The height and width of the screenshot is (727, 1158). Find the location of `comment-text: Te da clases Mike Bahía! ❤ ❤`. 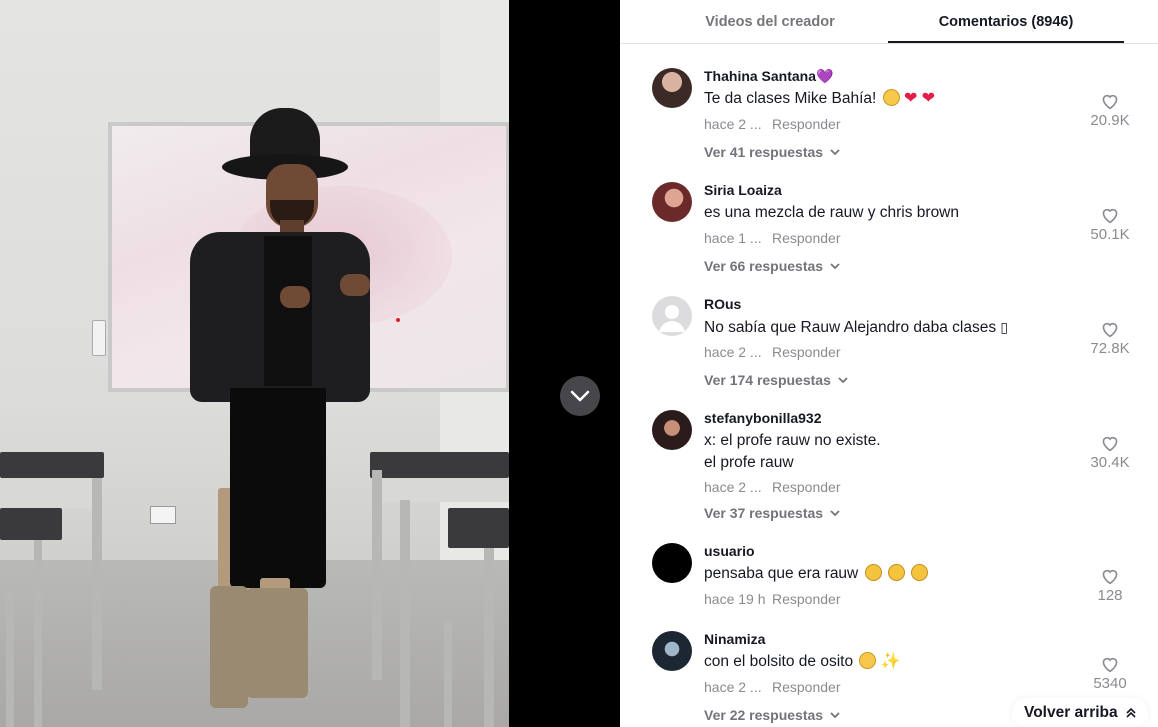

comment-text: Te da clases Mike Bahía! ❤ ❤ is located at coordinates (819, 99).